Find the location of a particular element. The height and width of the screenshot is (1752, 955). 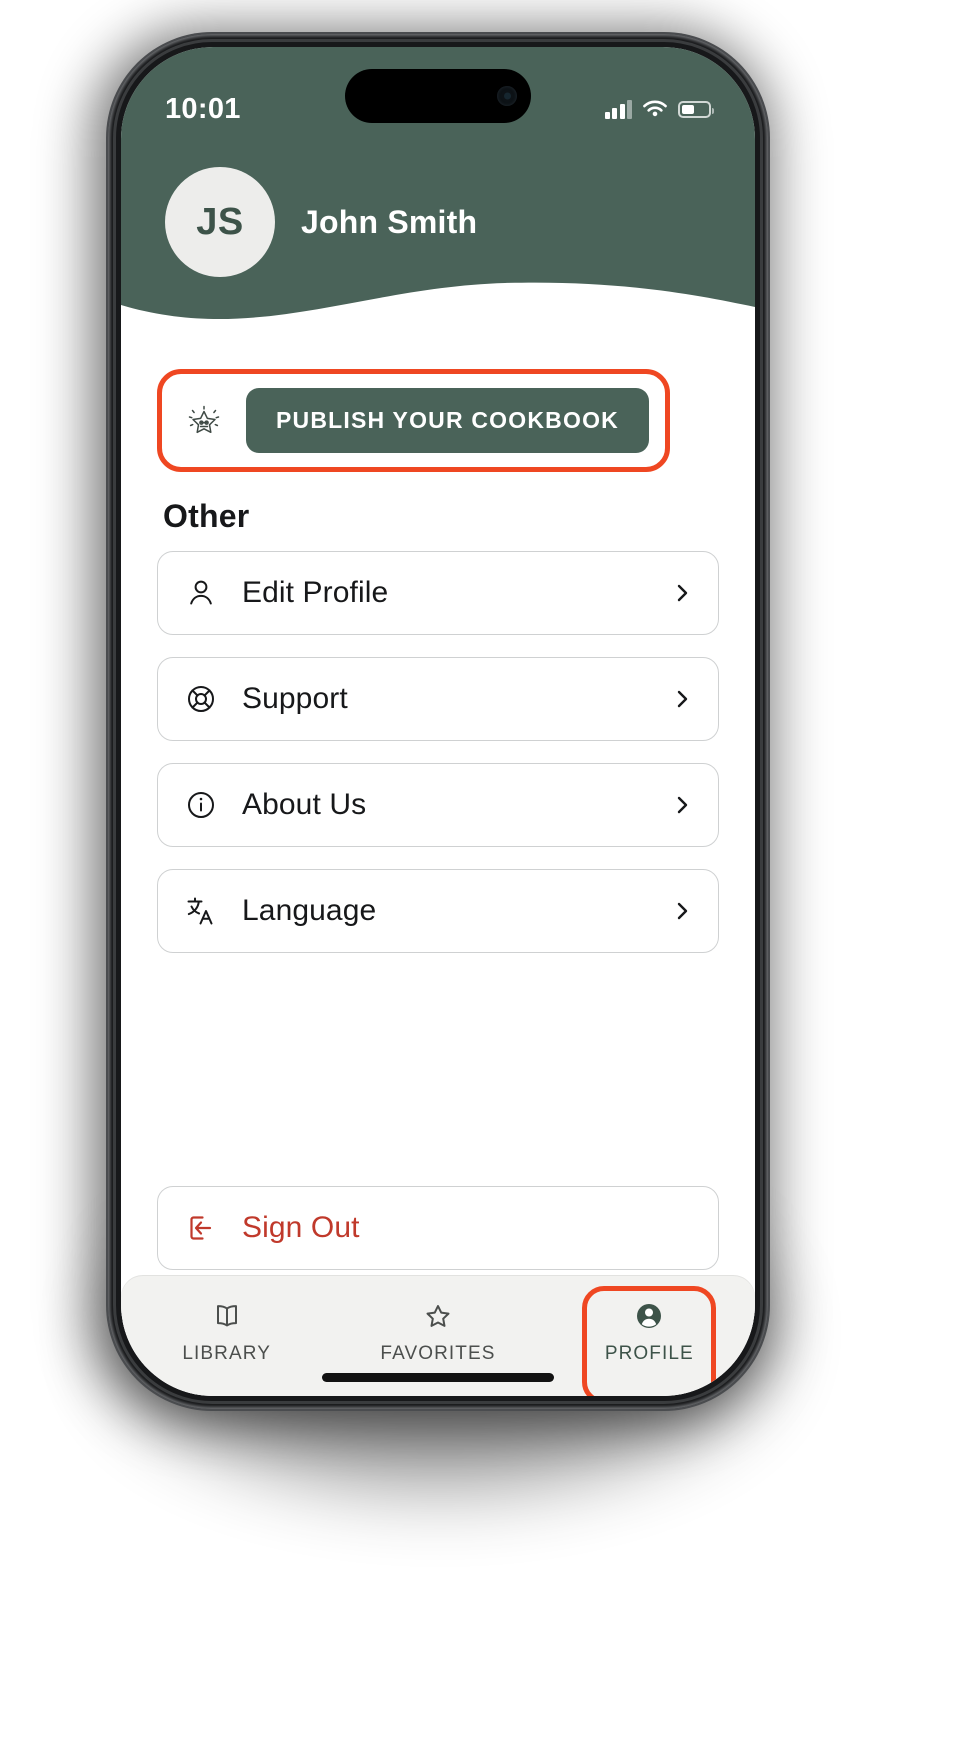

menu-item-label: About Us is located at coordinates (304, 804).